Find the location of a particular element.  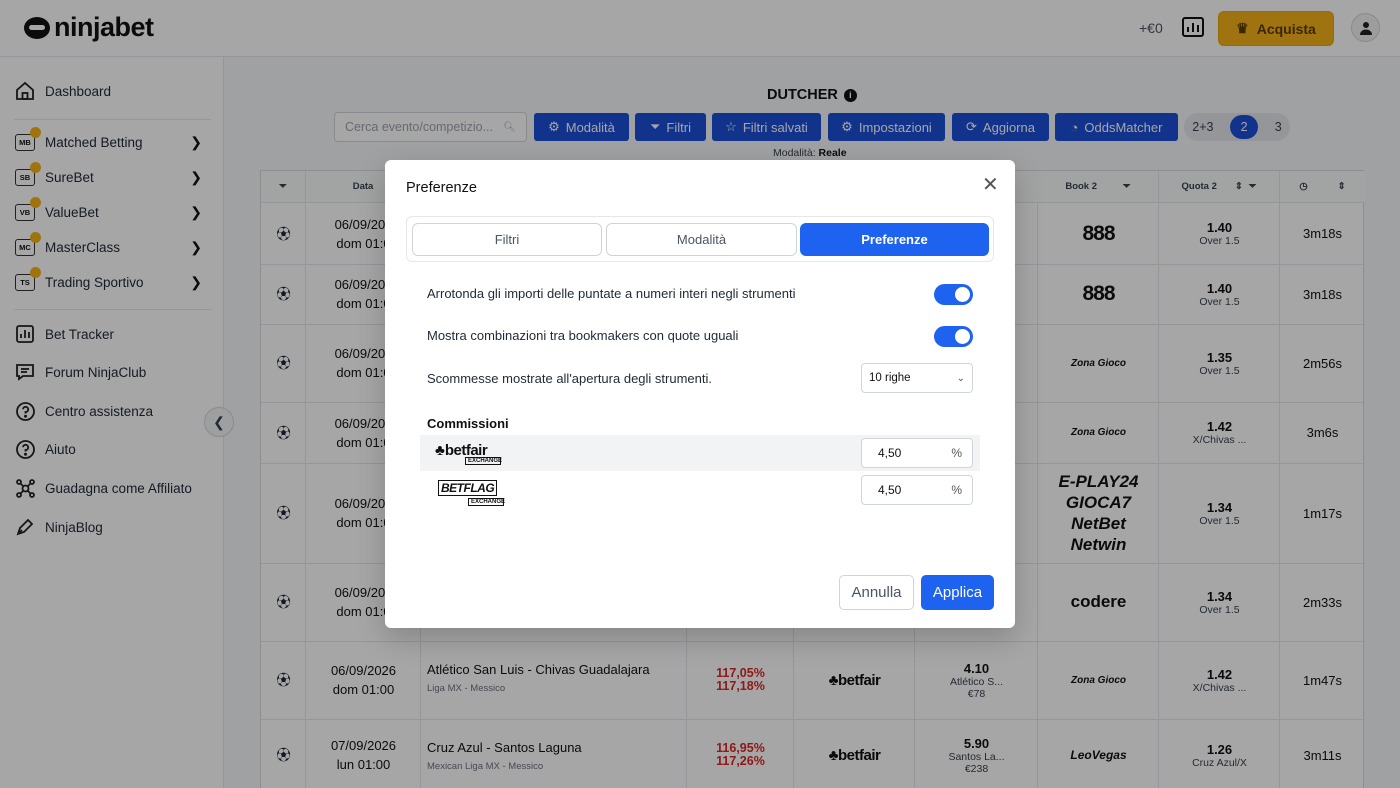

modal-tabs: Filtri Modalità Preferenze is located at coordinates (700, 239).